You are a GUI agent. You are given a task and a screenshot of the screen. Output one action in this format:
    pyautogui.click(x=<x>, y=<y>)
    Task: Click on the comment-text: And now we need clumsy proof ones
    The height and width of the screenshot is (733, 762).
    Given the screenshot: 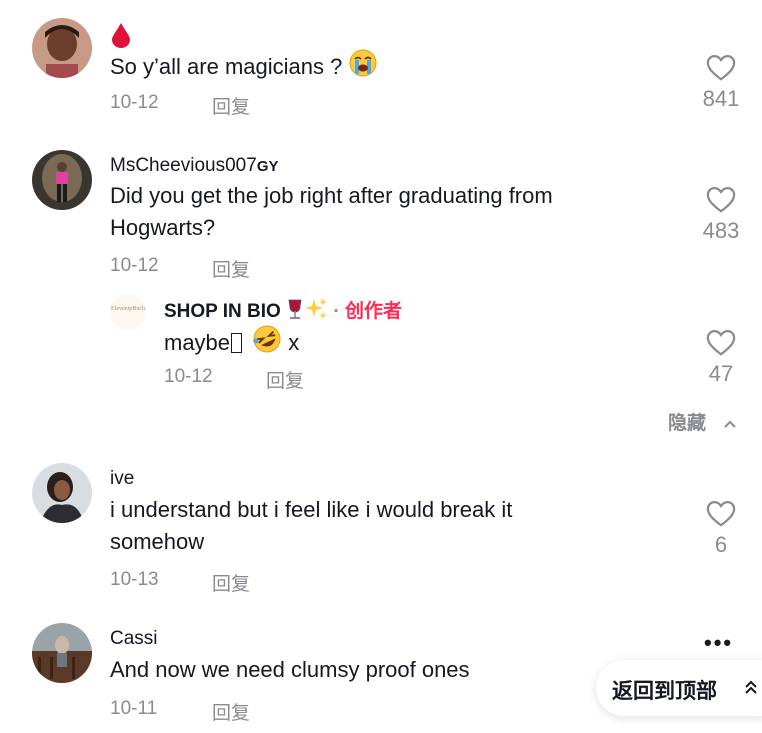 What is the action you would take?
    pyautogui.click(x=290, y=669)
    